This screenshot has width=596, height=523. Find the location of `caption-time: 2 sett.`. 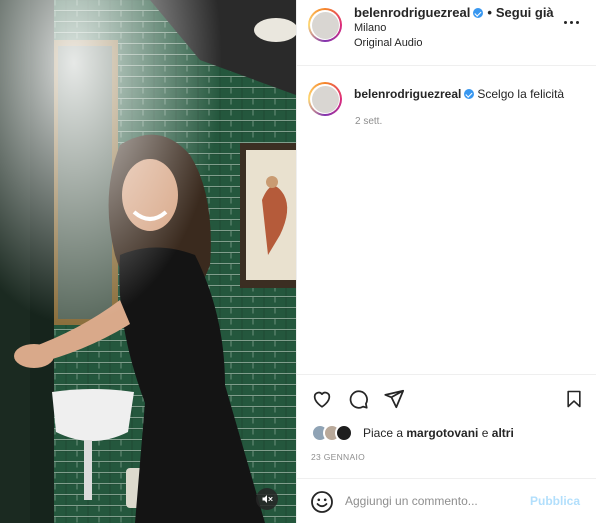

caption-time: 2 sett. is located at coordinates (368, 121).